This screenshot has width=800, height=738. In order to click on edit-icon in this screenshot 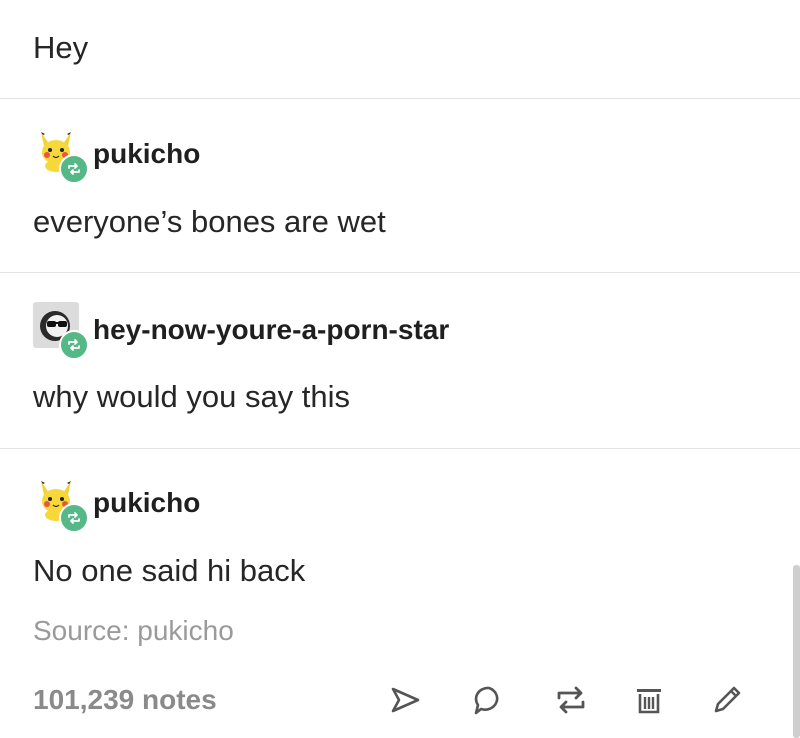, I will do `click(727, 700)`.